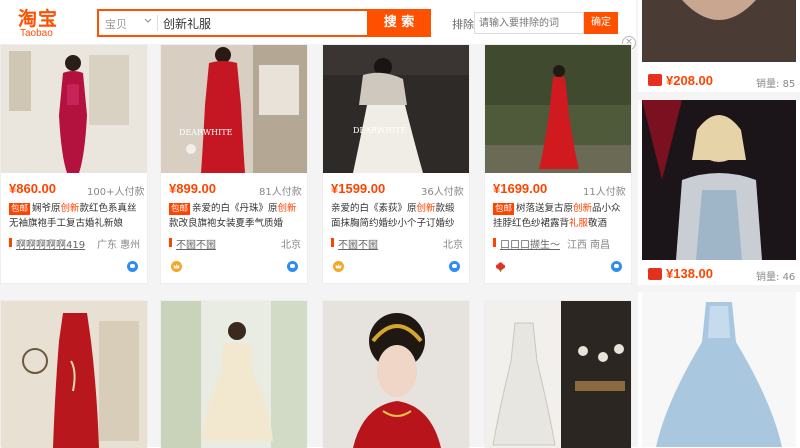 Image resolution: width=800 pixels, height=448 pixels. I want to click on recommend-card: ¥208.00 销量: 85, so click(719, 46).